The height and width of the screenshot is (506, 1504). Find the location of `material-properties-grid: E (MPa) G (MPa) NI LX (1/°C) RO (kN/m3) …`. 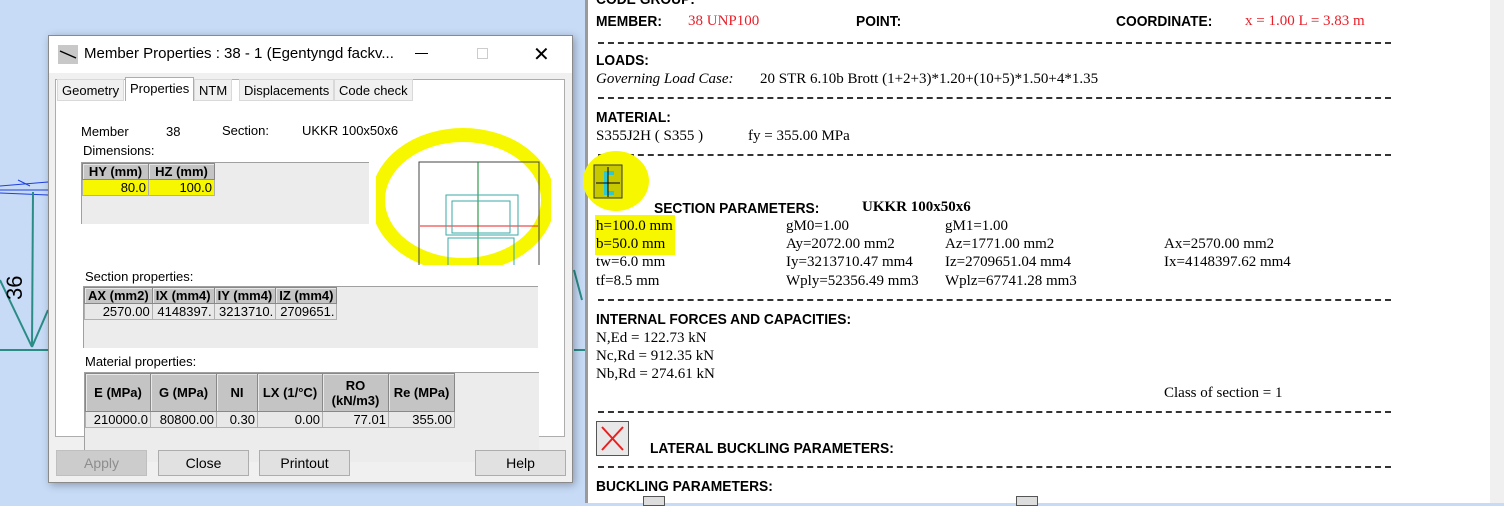

material-properties-grid: E (MPa) G (MPa) NI LX (1/°C) RO (kN/m3) … is located at coordinates (311, 417).